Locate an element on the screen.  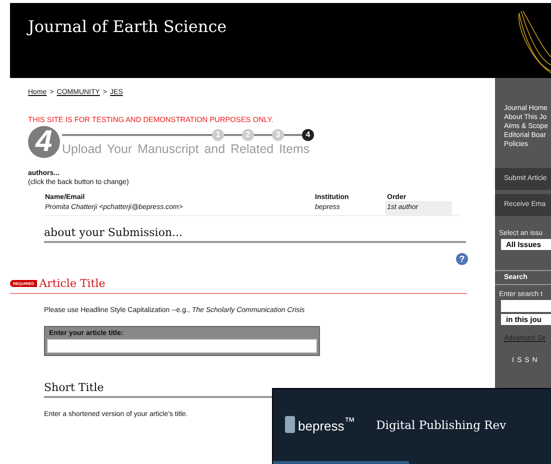
step-indicator: 4 is located at coordinates (308, 135).